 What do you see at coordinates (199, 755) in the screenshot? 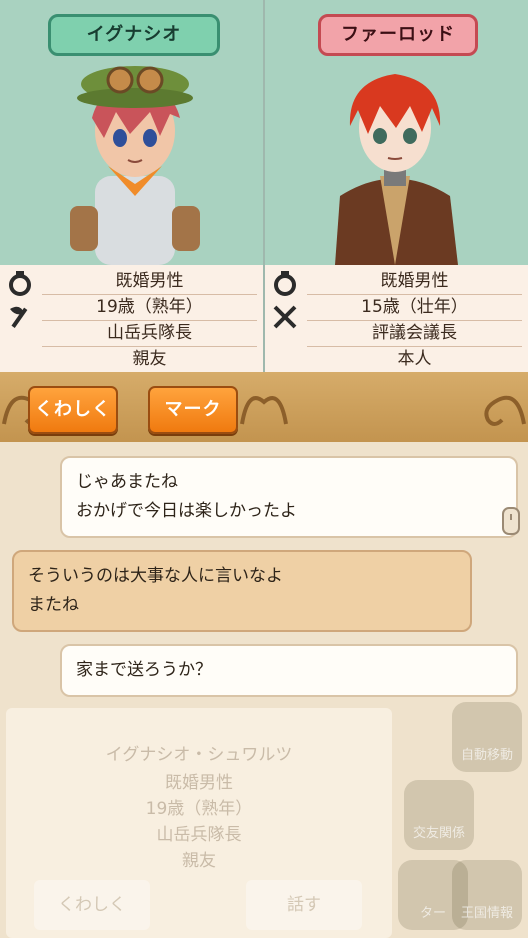
I see `bg-character-name: イグナシオ・シュワルツ` at bounding box center [199, 755].